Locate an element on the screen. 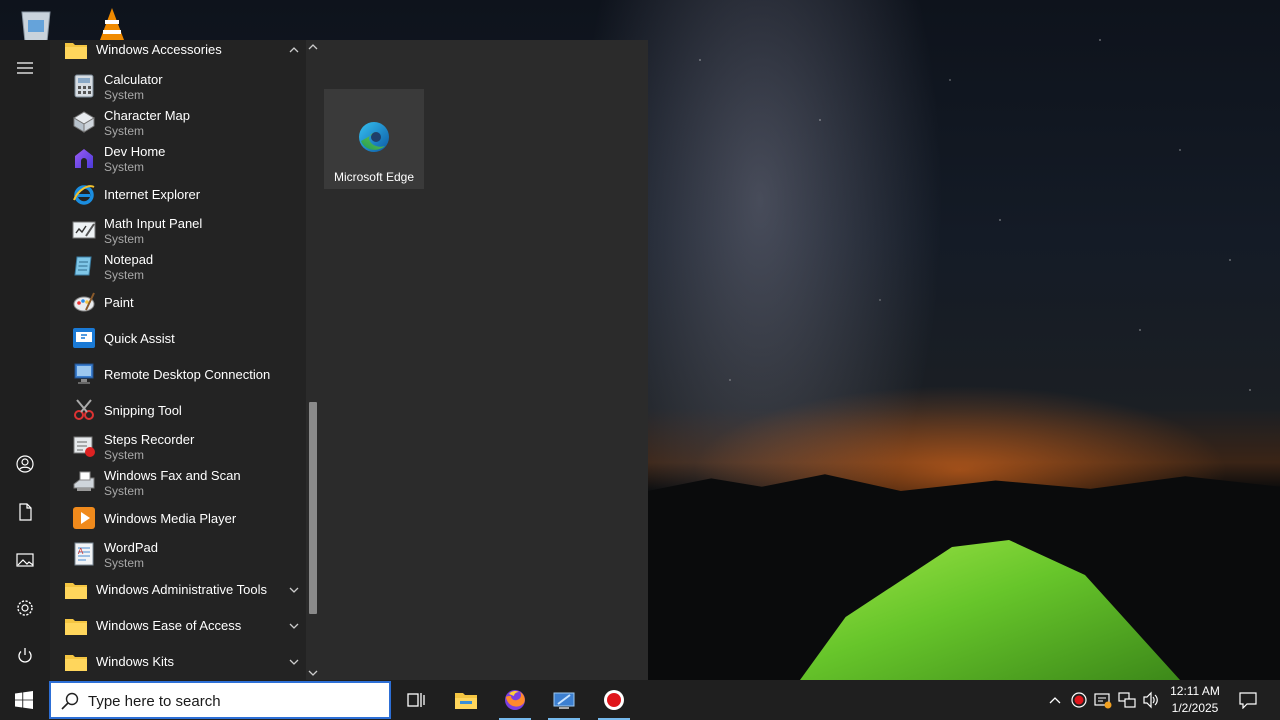 This screenshot has height=720, width=1280. file-explorer-icon is located at coordinates (466, 701).